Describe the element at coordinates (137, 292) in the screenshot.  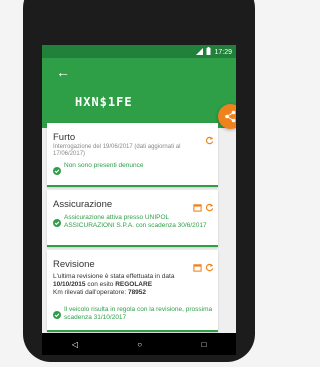
I see `revisione-km: 78952` at that location.